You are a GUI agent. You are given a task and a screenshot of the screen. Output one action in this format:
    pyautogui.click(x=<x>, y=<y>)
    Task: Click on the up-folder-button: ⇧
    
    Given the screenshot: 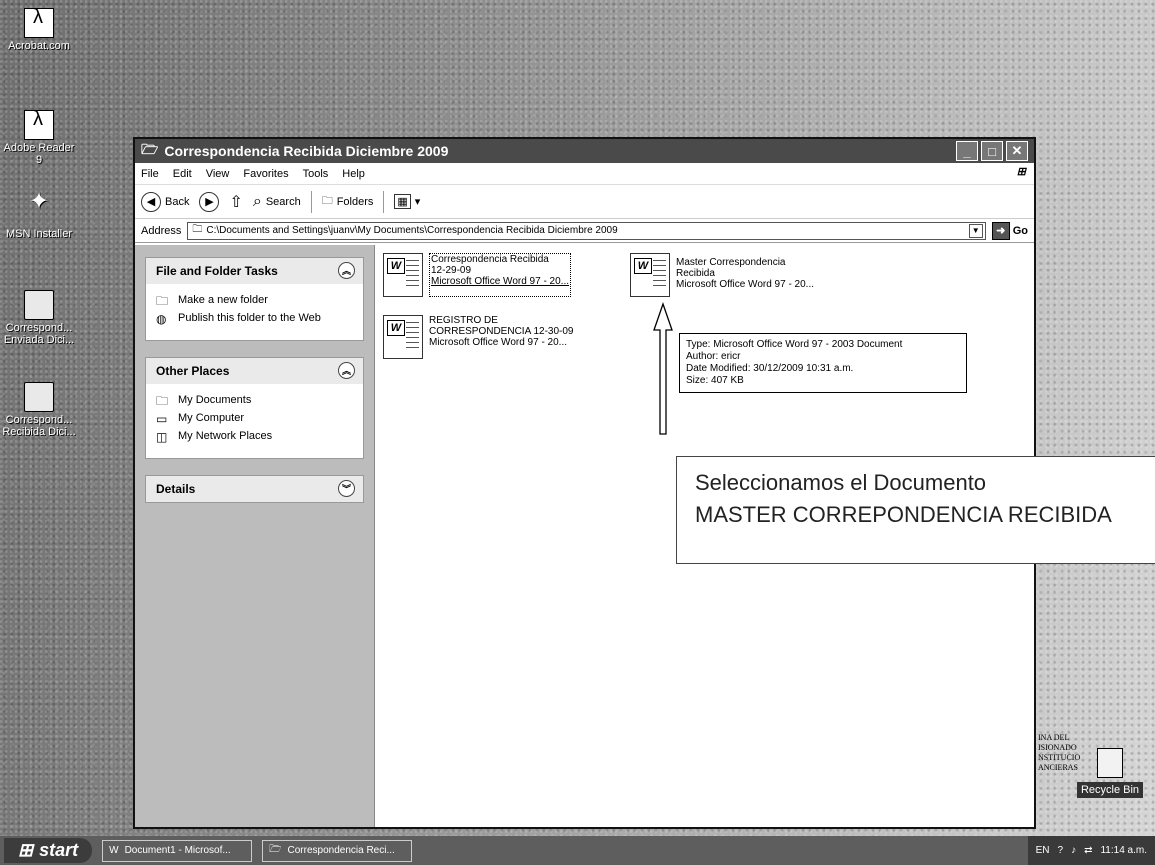 What is the action you would take?
    pyautogui.click(x=235, y=202)
    